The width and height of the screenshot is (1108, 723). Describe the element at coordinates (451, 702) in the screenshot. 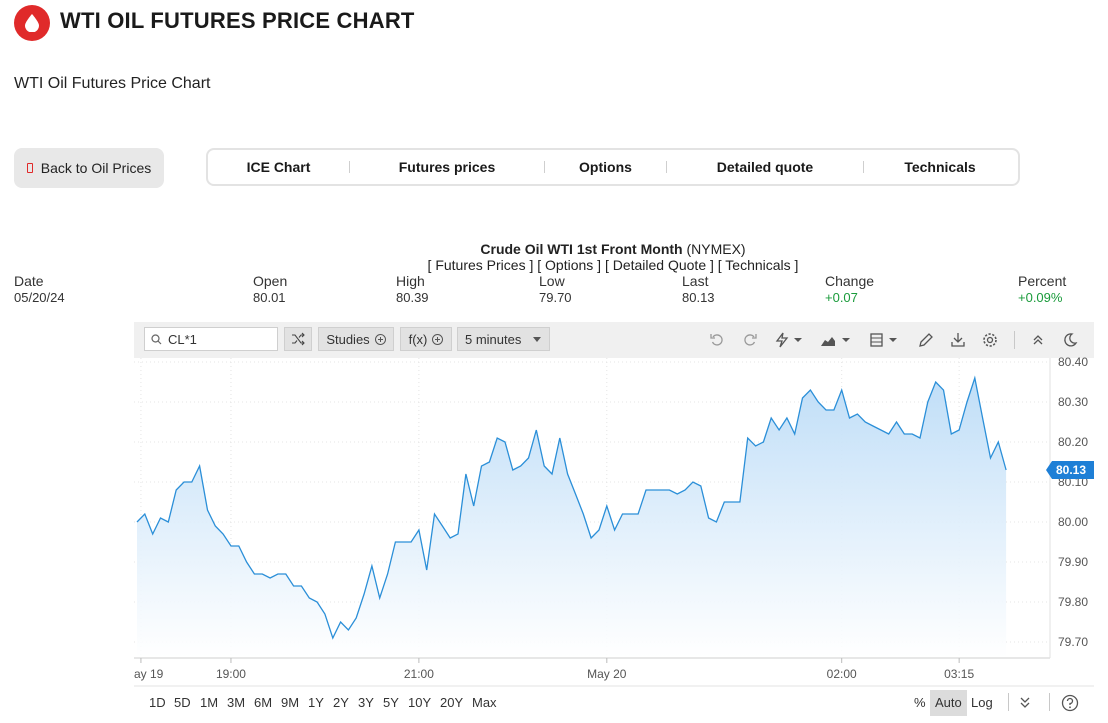

I see `range-20y: 20Y` at that location.